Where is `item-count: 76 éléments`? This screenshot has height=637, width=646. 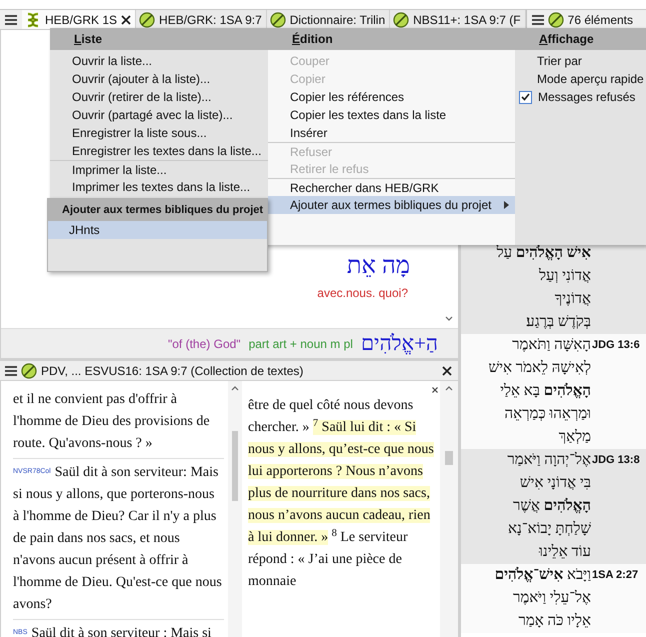 item-count: 76 éléments is located at coordinates (601, 20).